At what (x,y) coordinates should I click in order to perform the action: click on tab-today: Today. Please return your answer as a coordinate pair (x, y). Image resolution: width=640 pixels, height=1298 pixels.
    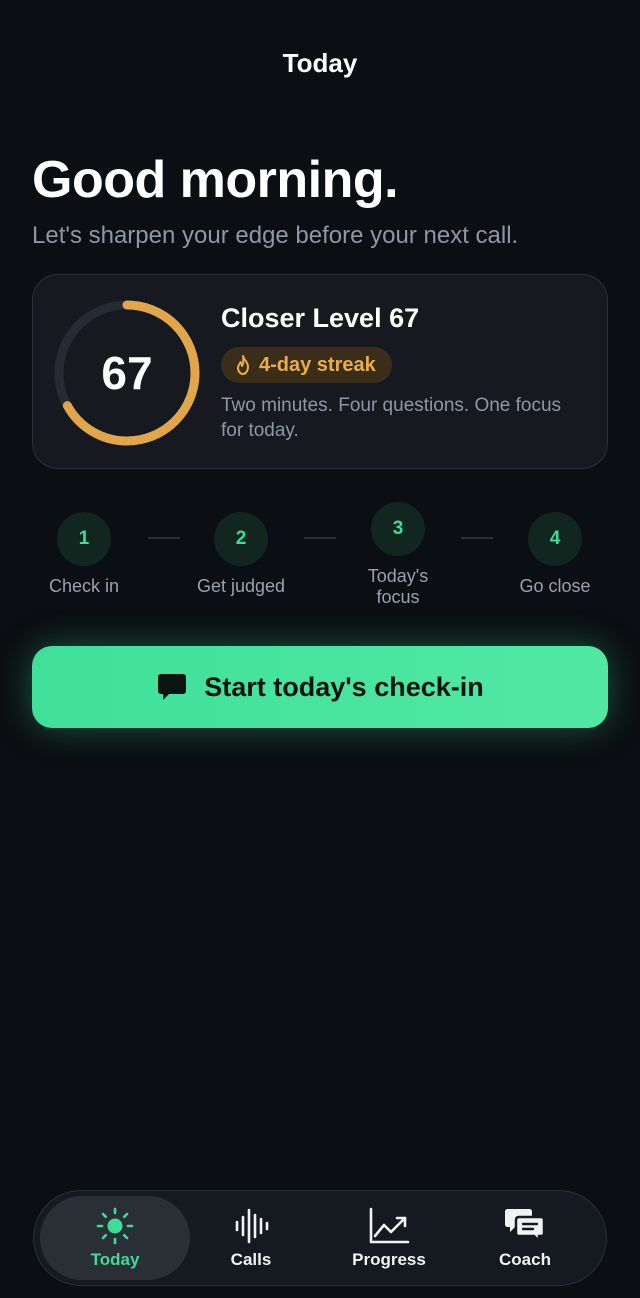
    Looking at the image, I should click on (115, 1238).